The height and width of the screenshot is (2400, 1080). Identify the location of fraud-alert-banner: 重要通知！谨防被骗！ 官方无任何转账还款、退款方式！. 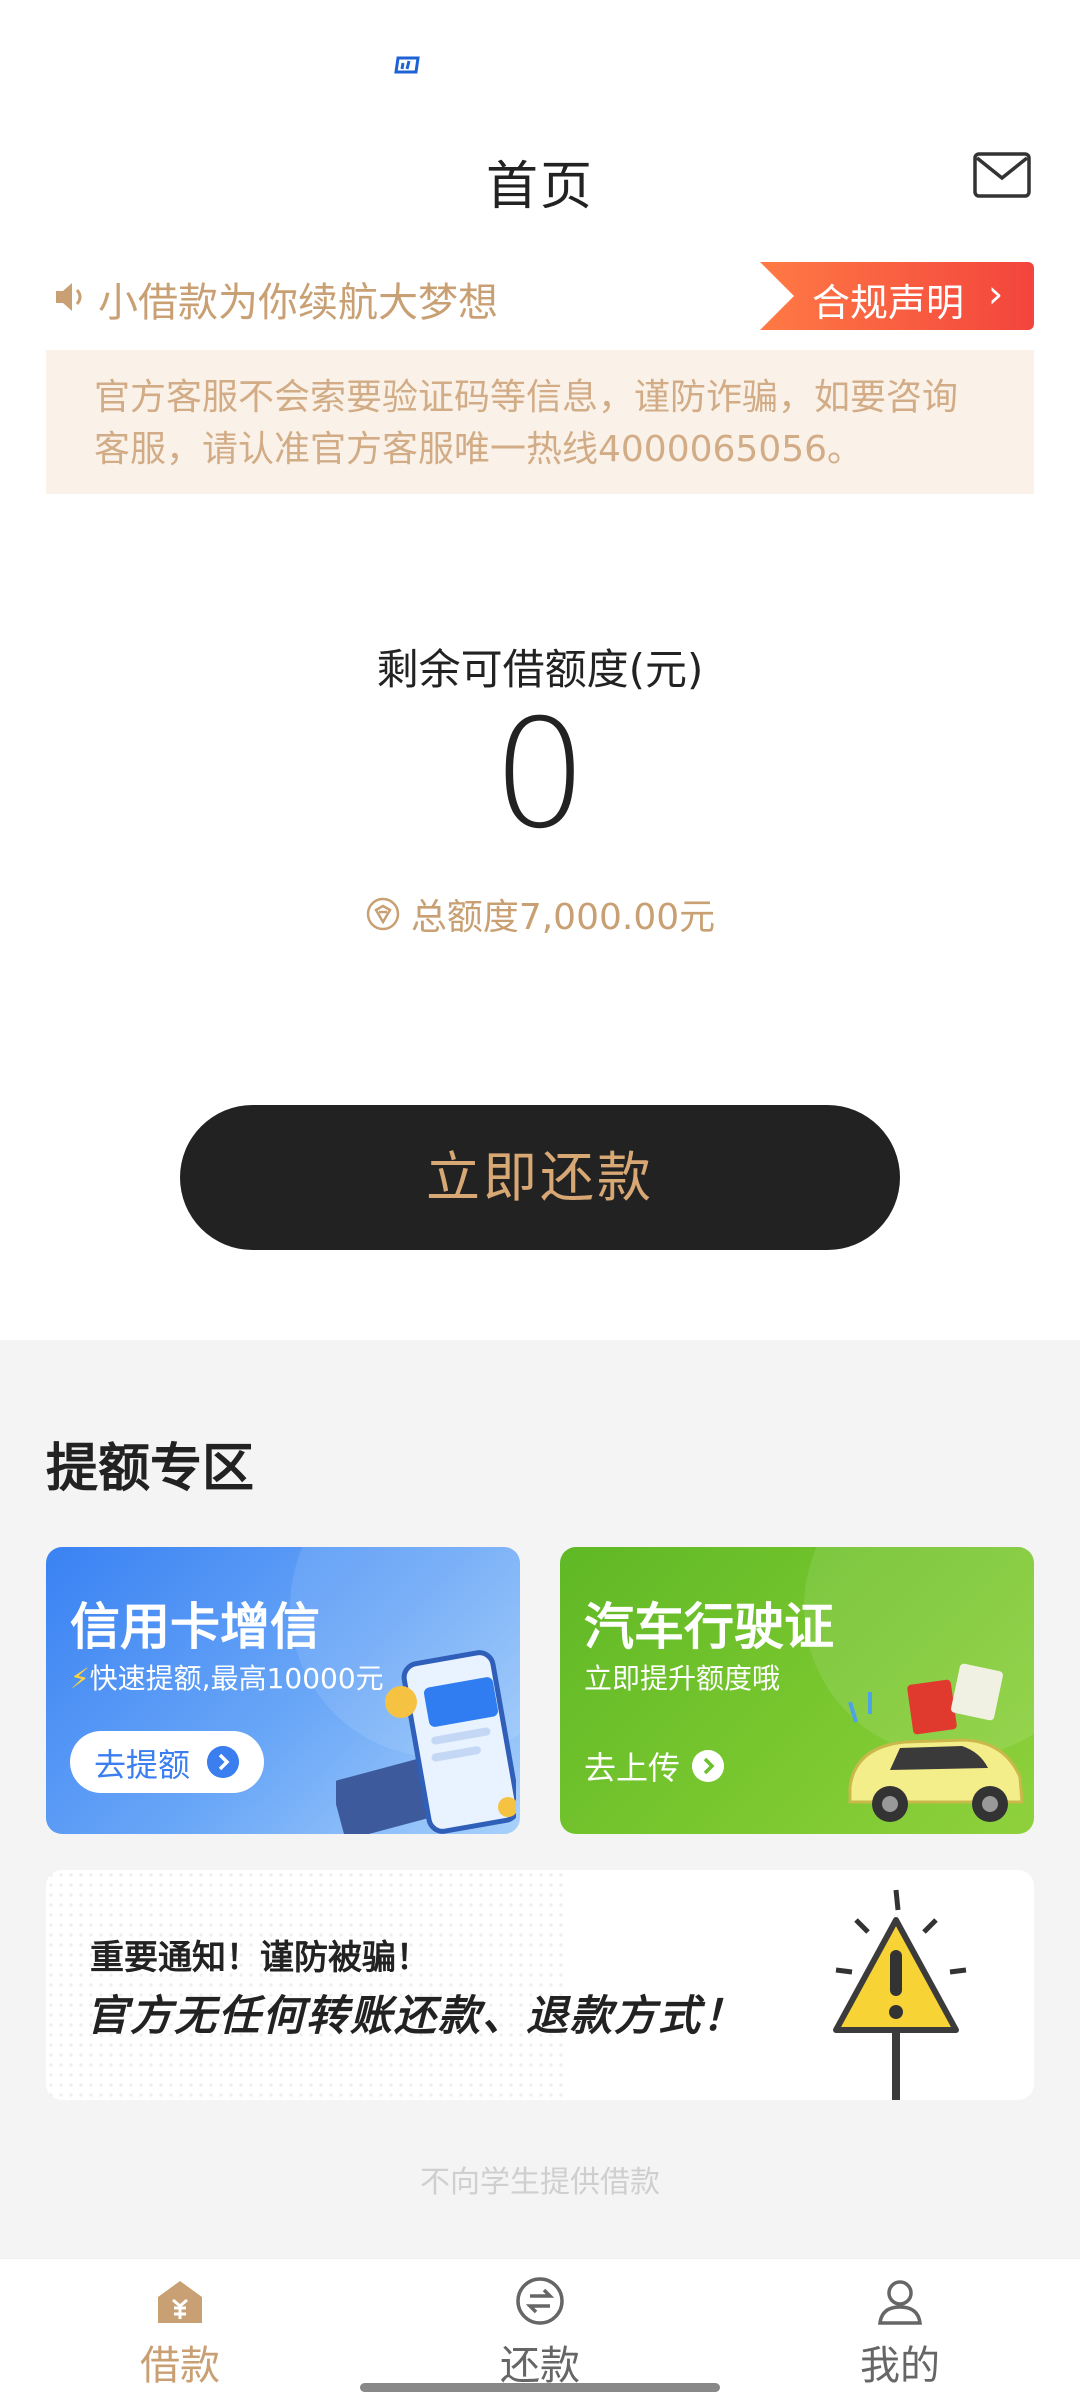
(540, 1985).